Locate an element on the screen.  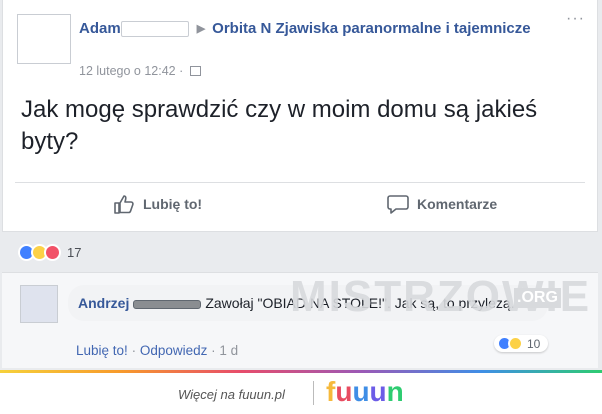
post-actions: Lubię to! Komentarze is located at coordinates (300, 206).